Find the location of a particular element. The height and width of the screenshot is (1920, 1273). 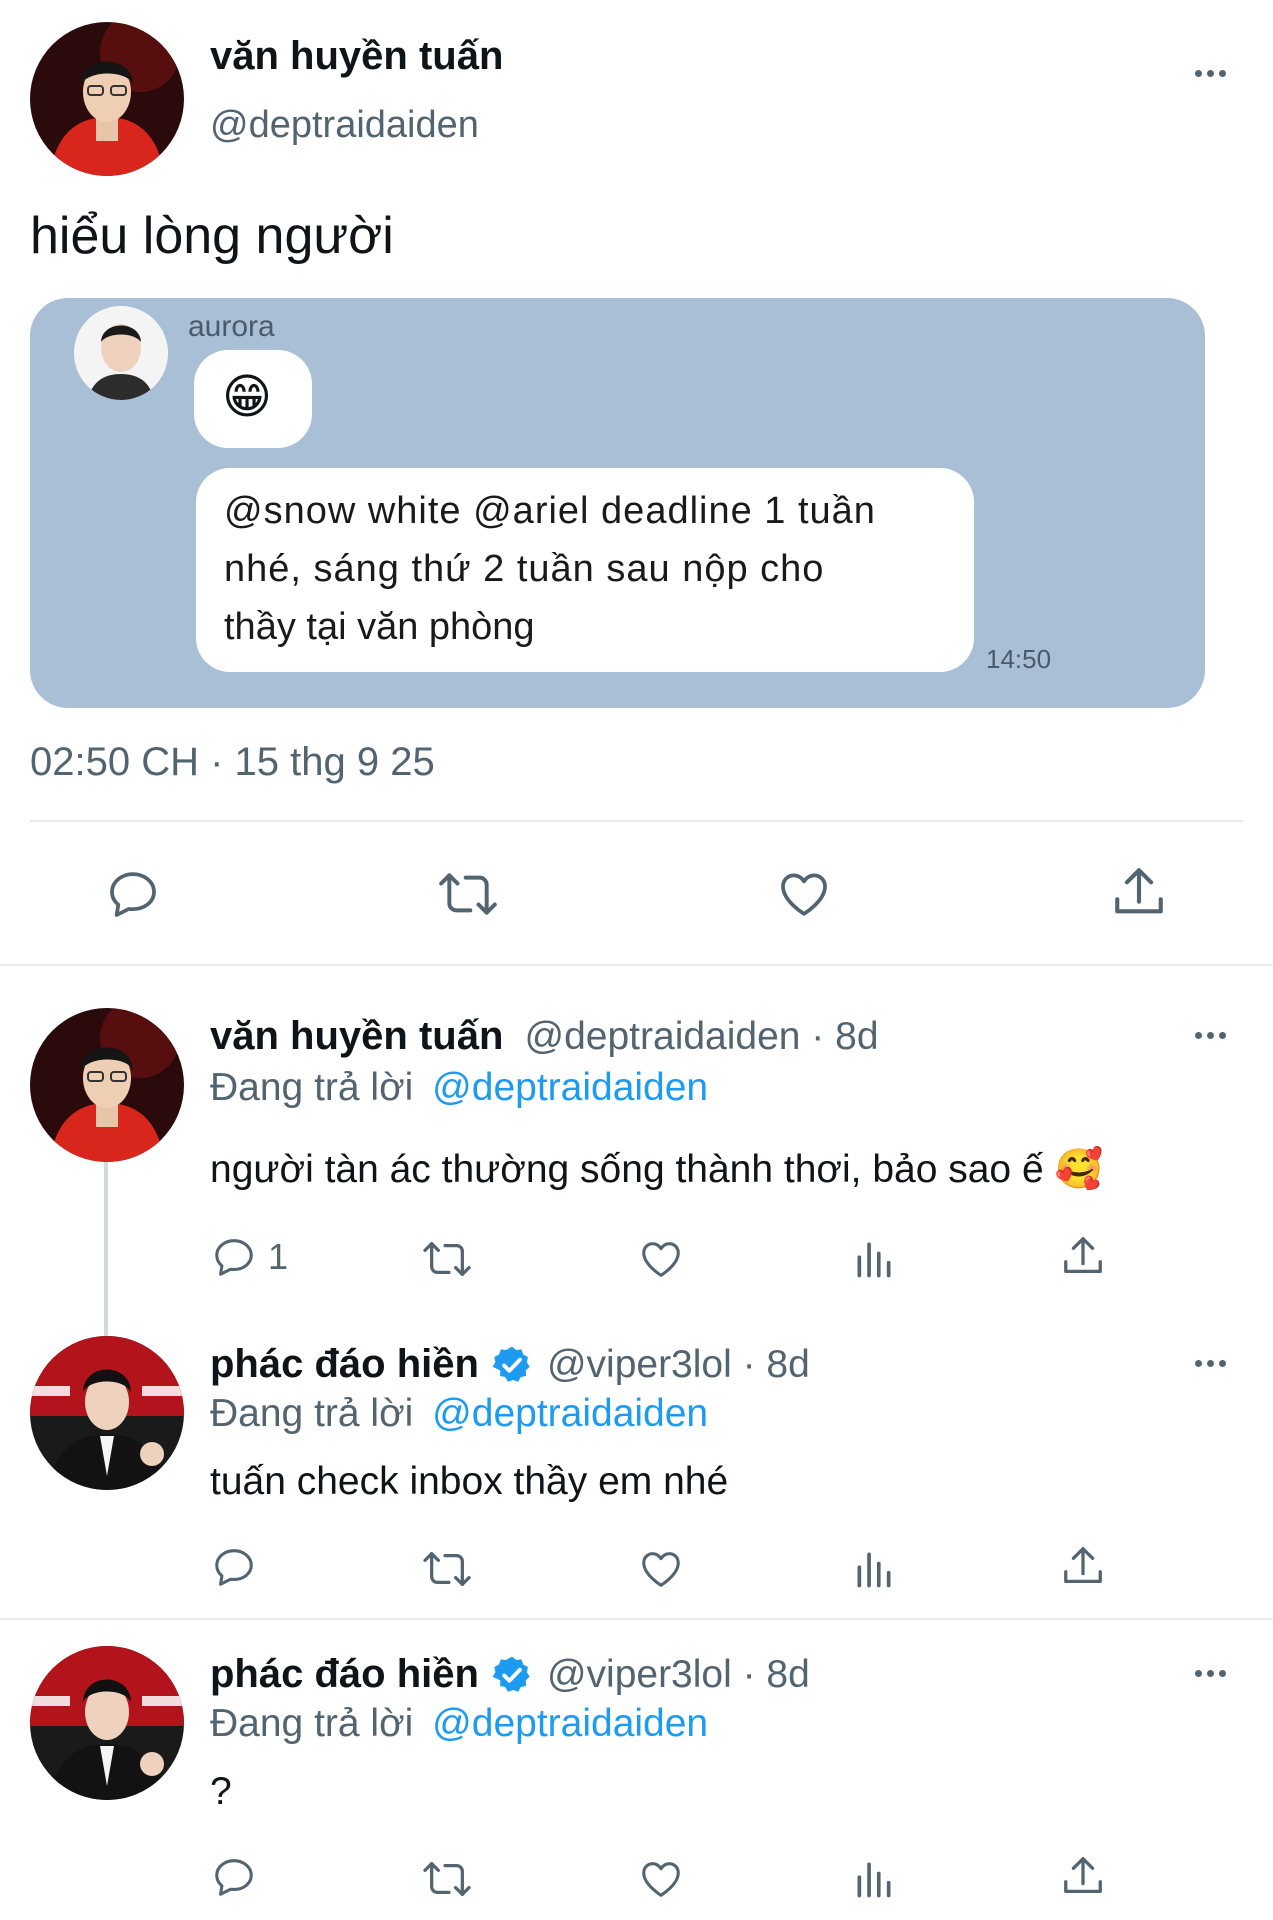

grin-emoji: 😁 is located at coordinates (247, 397).